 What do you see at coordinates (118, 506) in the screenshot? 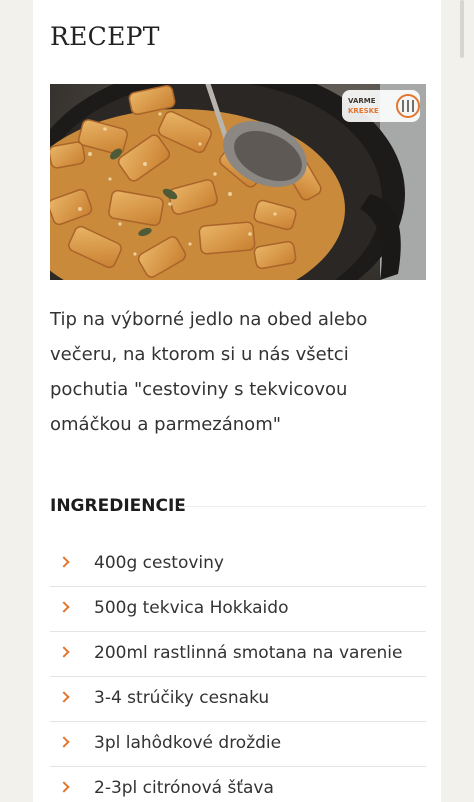
I see `ingredients-heading: INGREDIENCIE` at bounding box center [118, 506].